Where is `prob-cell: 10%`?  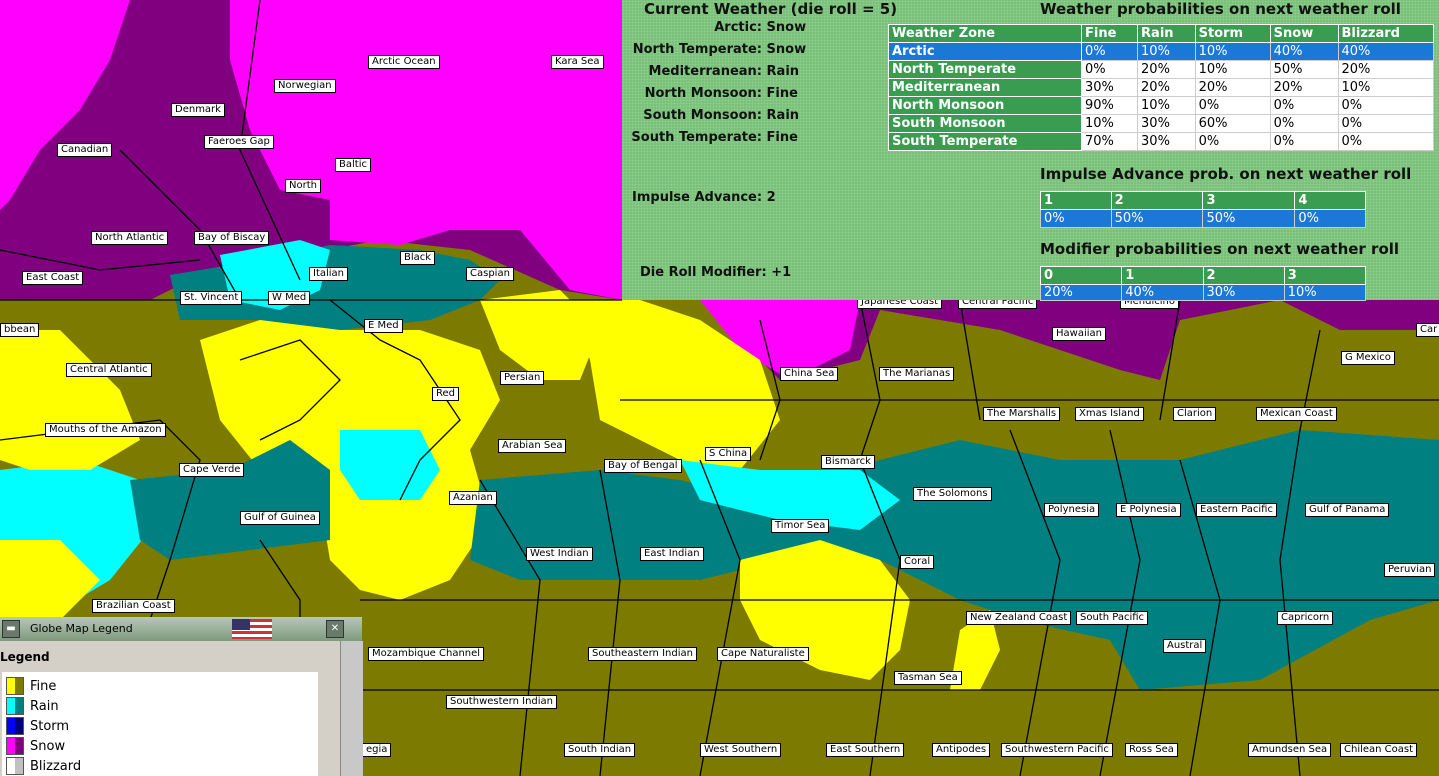 prob-cell: 10% is located at coordinates (1232, 51).